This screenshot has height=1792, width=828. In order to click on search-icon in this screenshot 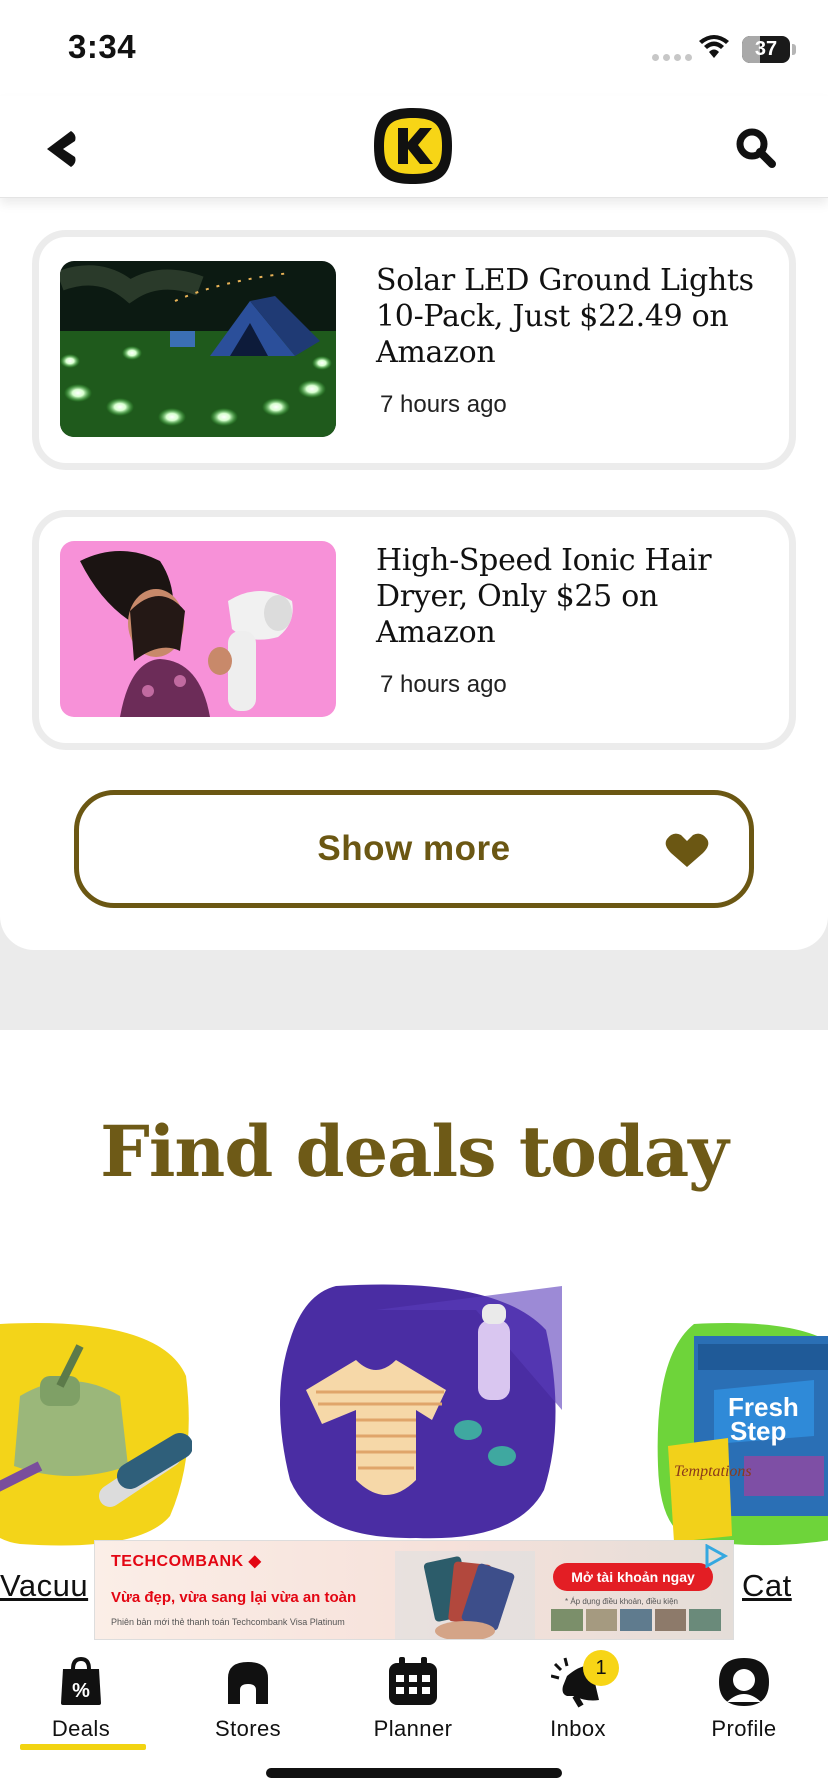, I will do `click(756, 148)`.